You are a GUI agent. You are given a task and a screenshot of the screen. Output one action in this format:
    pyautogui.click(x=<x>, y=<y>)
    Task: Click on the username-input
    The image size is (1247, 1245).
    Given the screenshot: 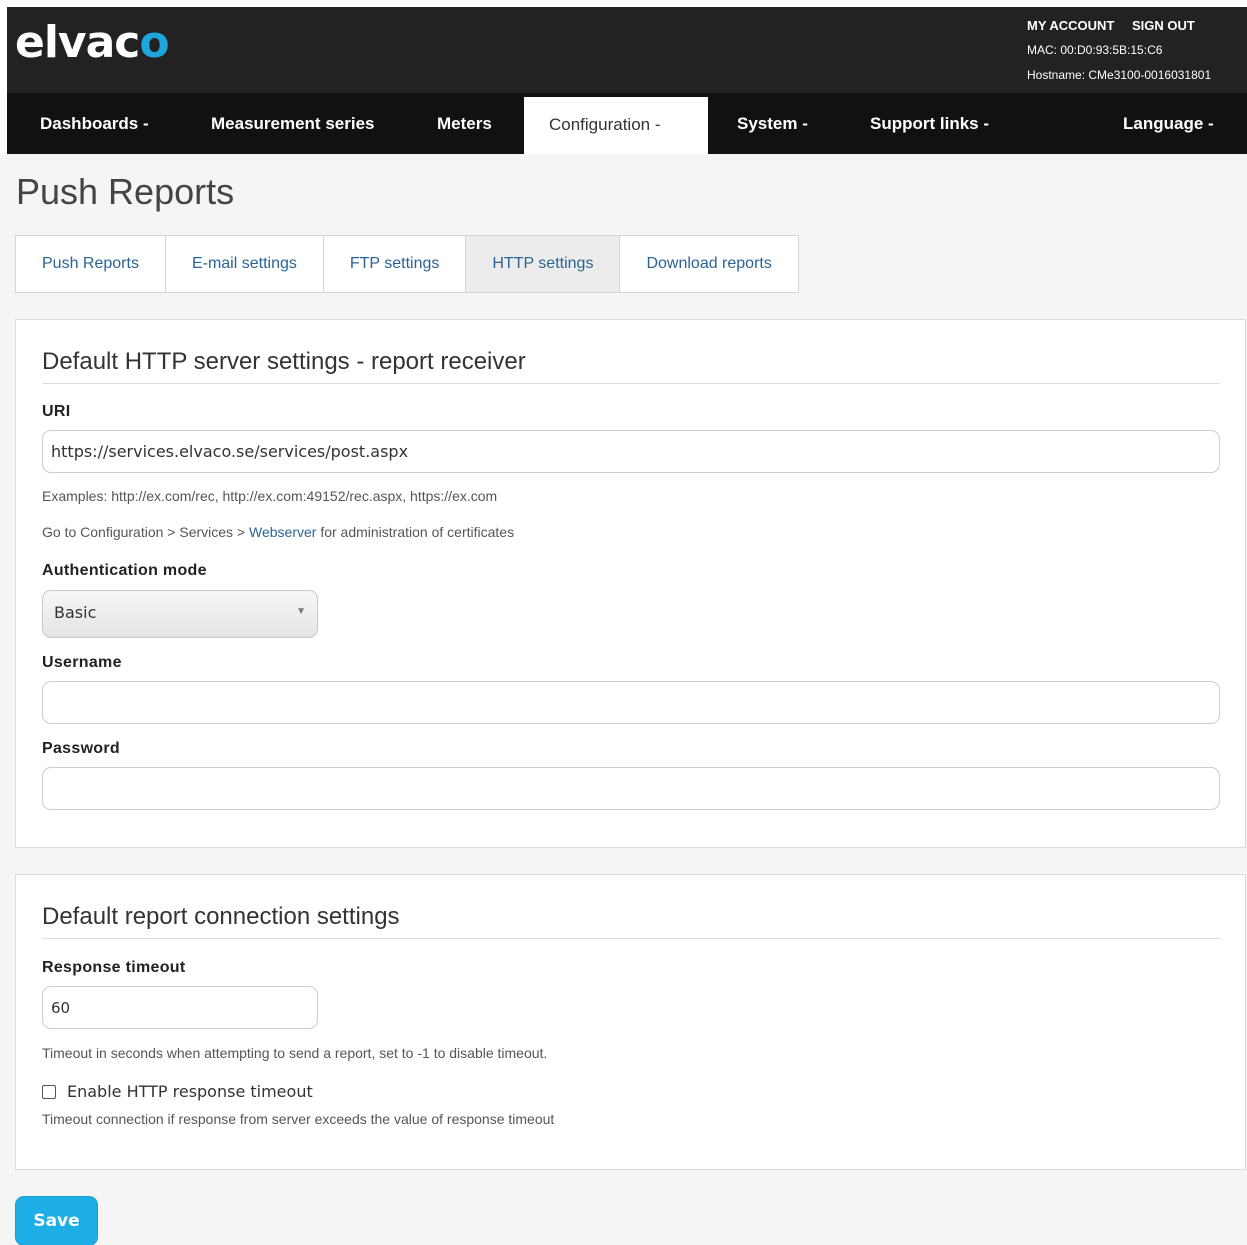 What is the action you would take?
    pyautogui.click(x=631, y=702)
    